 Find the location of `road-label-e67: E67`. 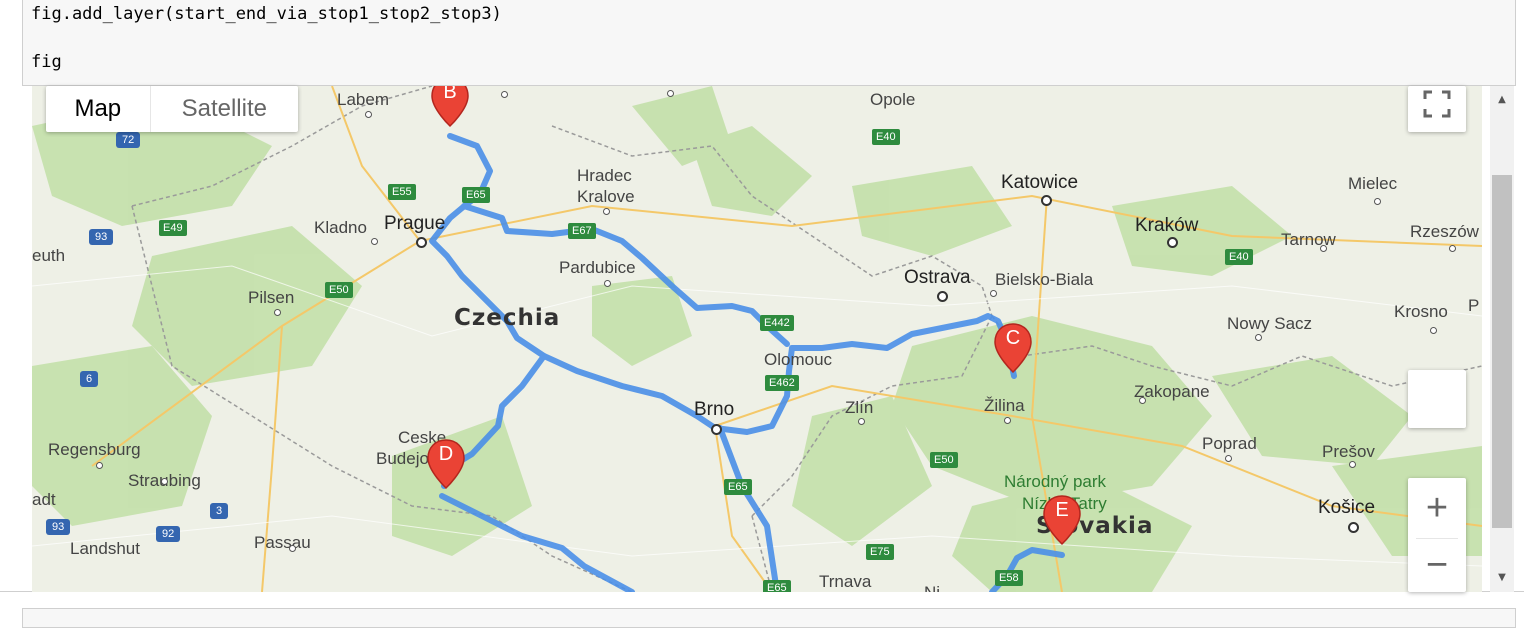

road-label-e67: E67 is located at coordinates (582, 231).